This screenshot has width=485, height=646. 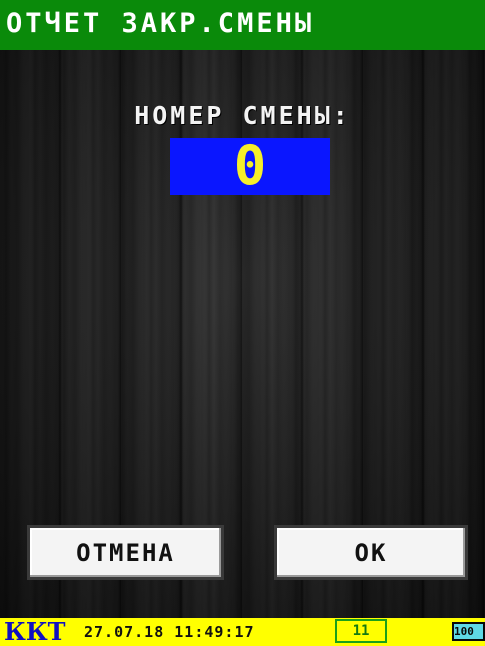 I want to click on datetime: 27.07.18 11:49:17, so click(x=169, y=632).